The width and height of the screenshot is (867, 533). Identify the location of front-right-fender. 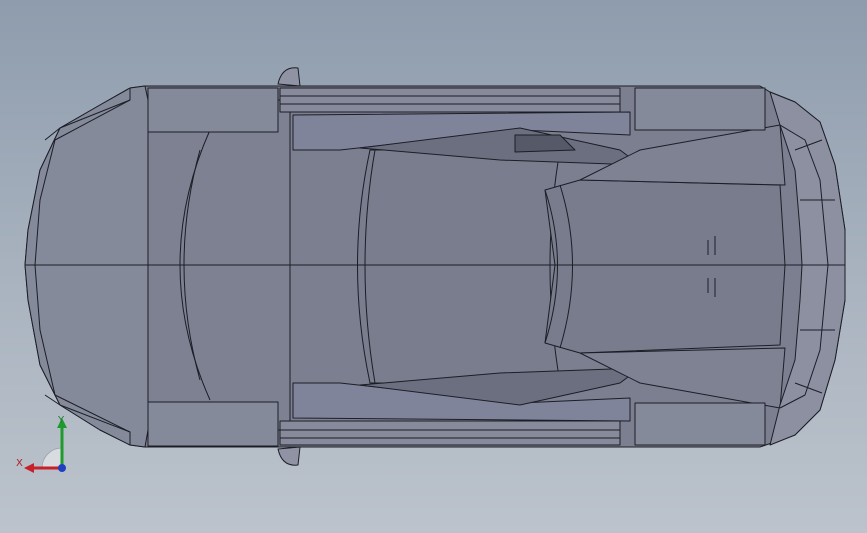
(213, 424).